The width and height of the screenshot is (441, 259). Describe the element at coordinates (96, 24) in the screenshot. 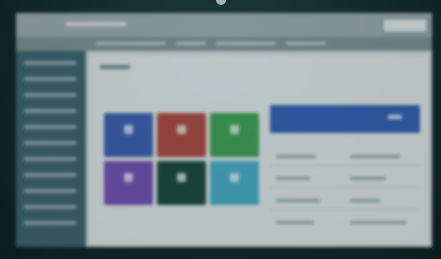

I see `app-title-blurred` at that location.